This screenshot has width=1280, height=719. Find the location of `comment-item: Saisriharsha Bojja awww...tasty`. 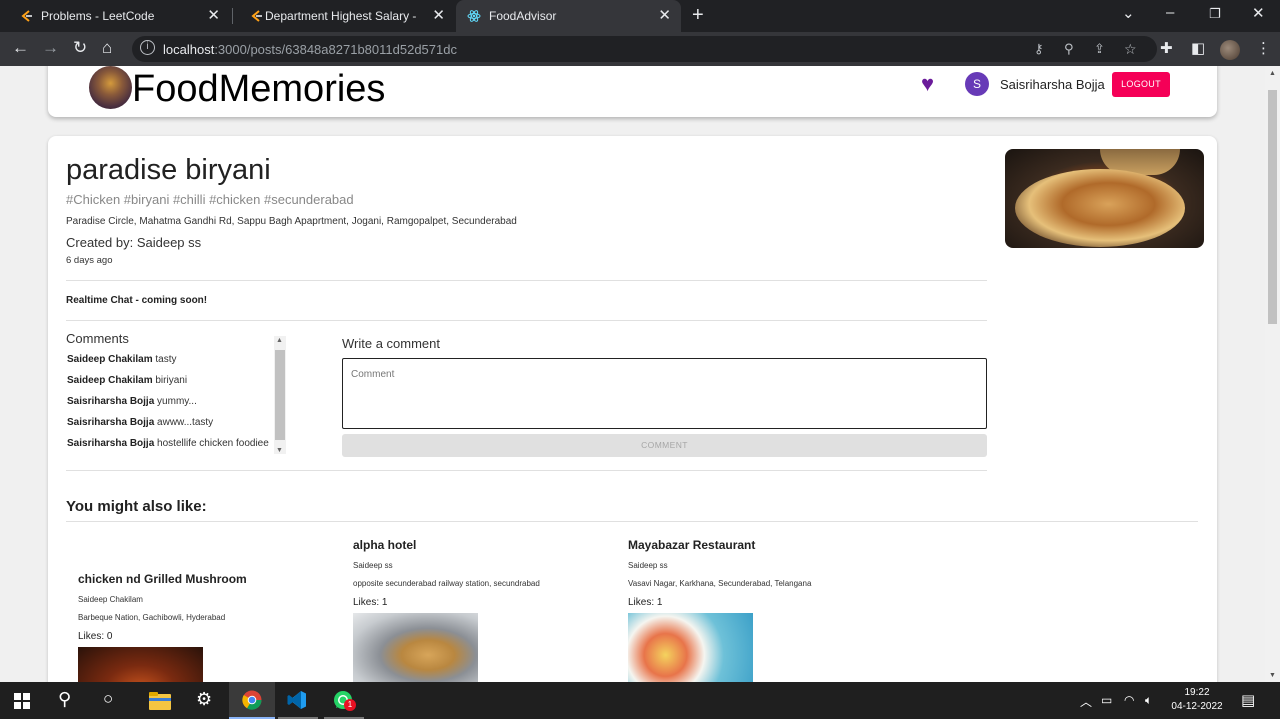

comment-item: Saisriharsha Bojja awww...tasty is located at coordinates (140, 422).